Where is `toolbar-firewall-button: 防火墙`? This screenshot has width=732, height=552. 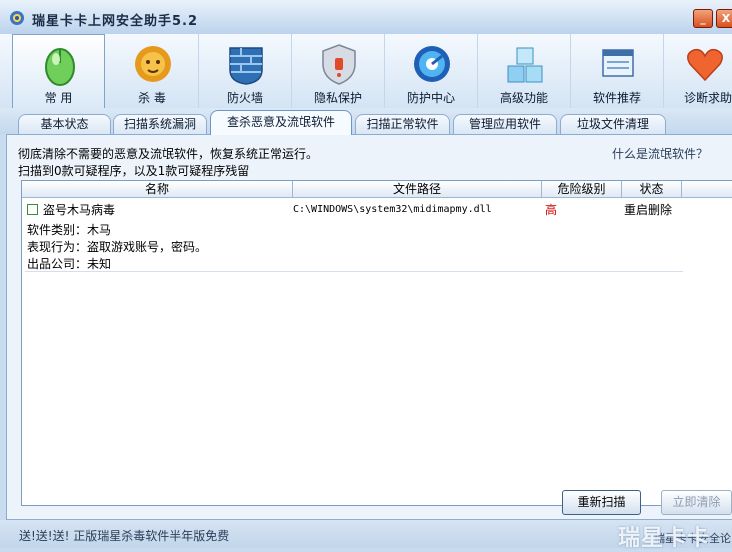 toolbar-firewall-button: 防火墙 is located at coordinates (245, 71).